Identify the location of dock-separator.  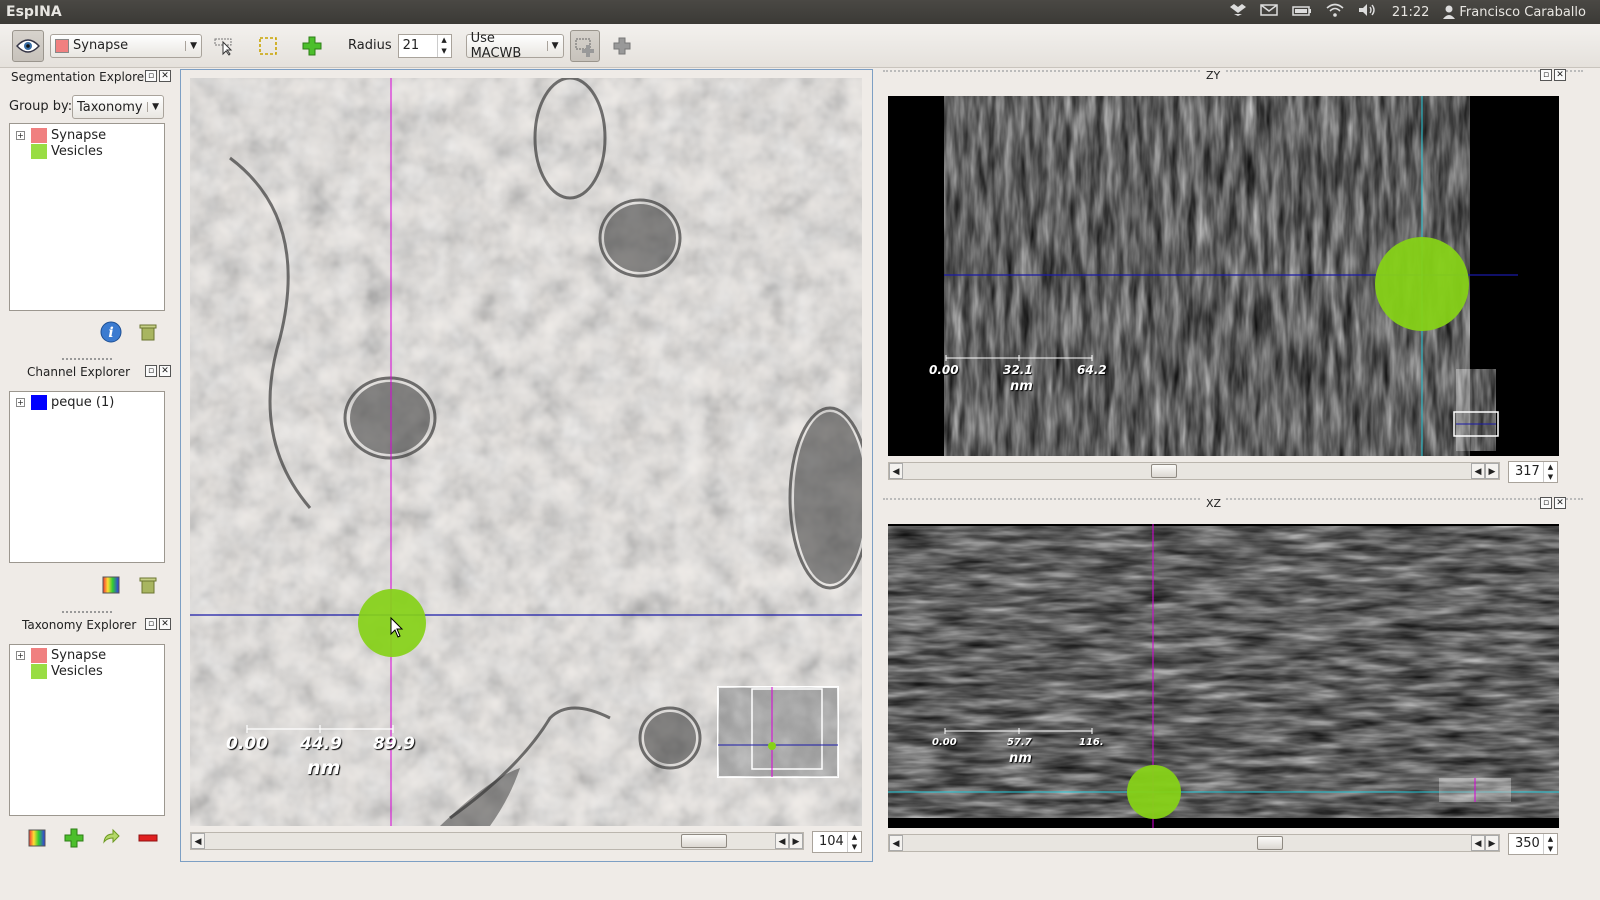
(87, 612).